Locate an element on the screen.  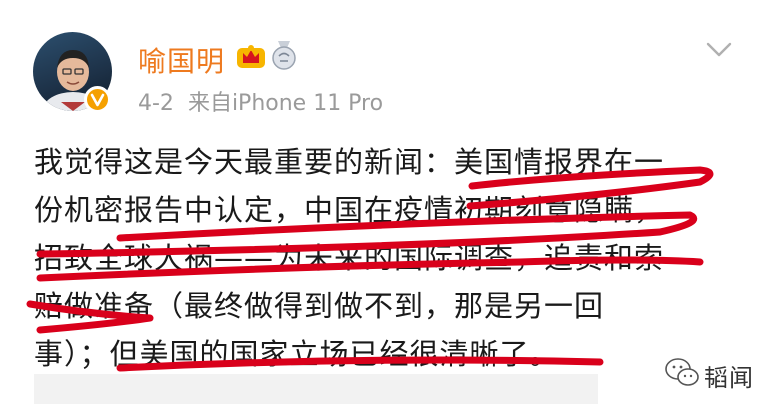
watermark-text: 韬闻 is located at coordinates (729, 378).